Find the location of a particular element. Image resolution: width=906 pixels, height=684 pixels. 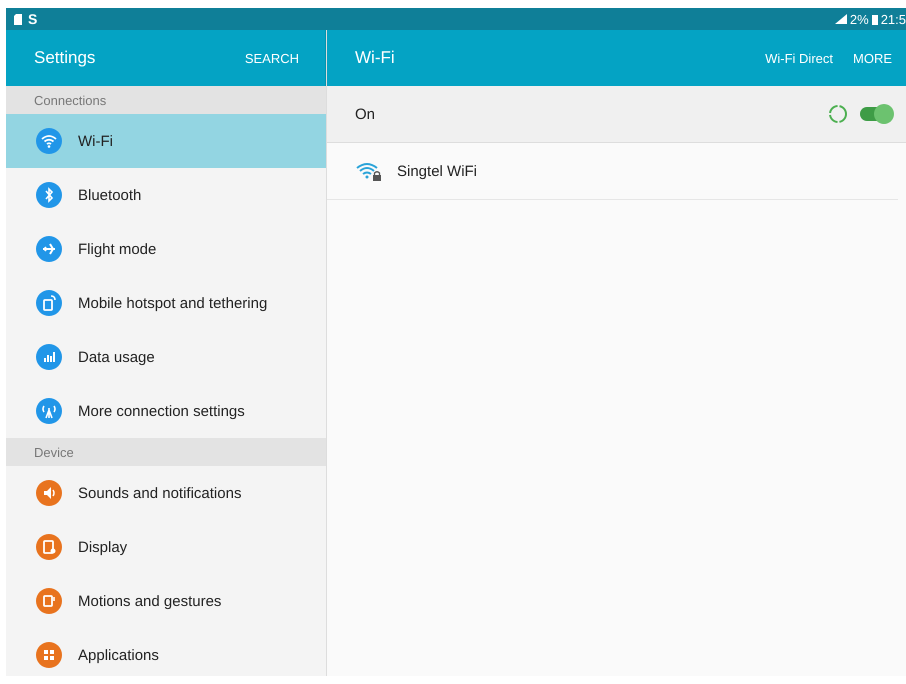

switch-label: On is located at coordinates (365, 114).